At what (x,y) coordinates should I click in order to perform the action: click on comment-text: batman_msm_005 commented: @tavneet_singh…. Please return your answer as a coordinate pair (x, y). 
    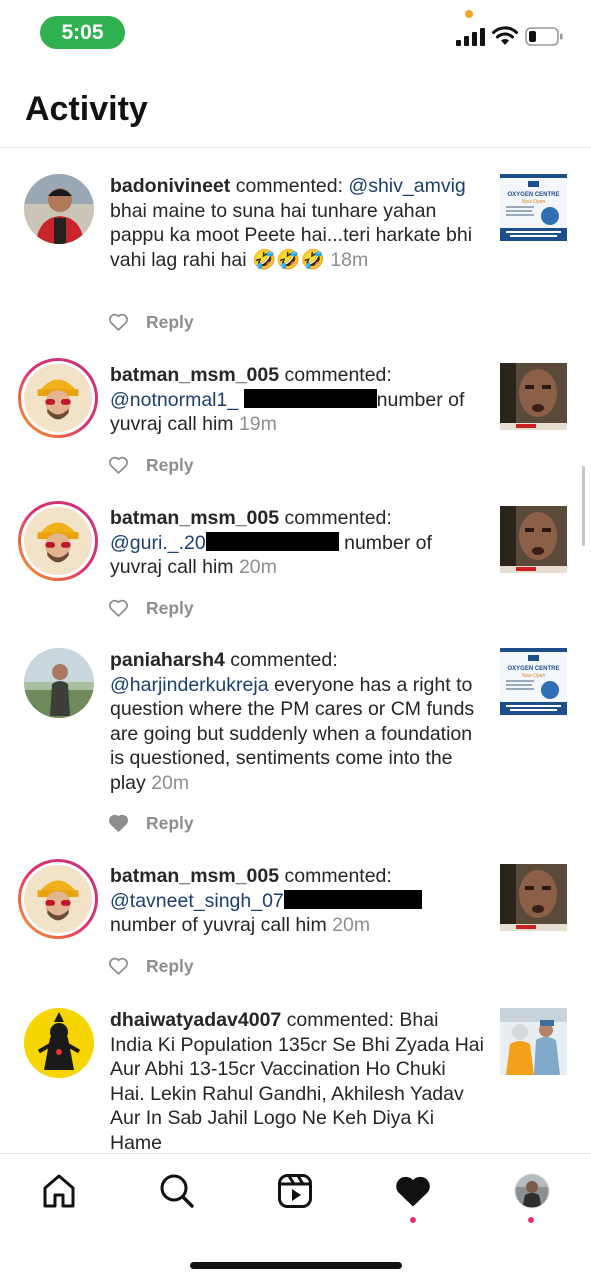
    Looking at the image, I should click on (297, 901).